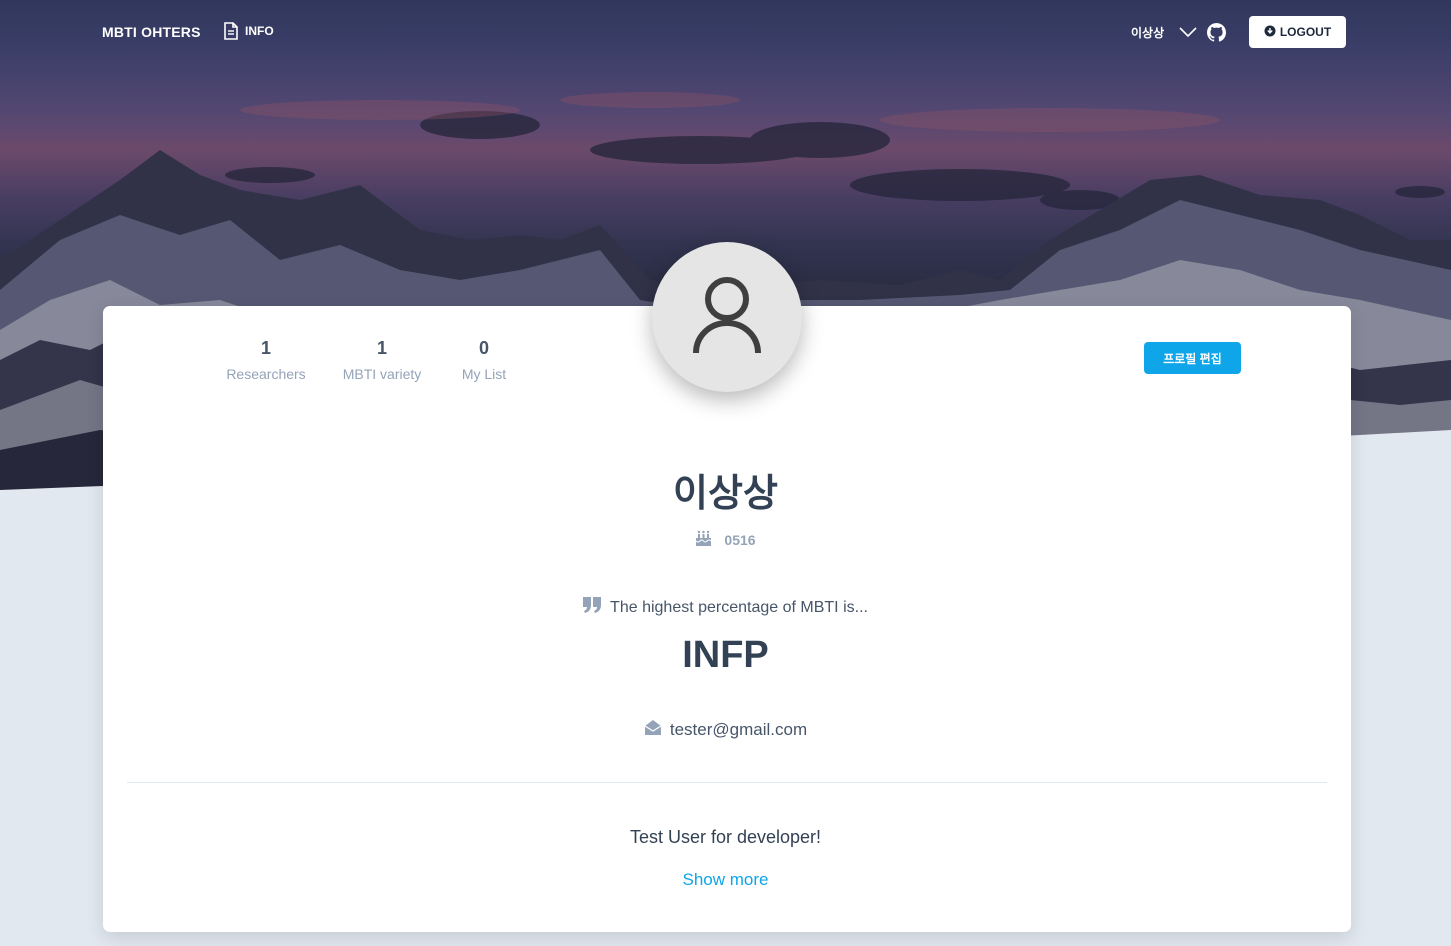  I want to click on envelope-open-icon, so click(653, 730).